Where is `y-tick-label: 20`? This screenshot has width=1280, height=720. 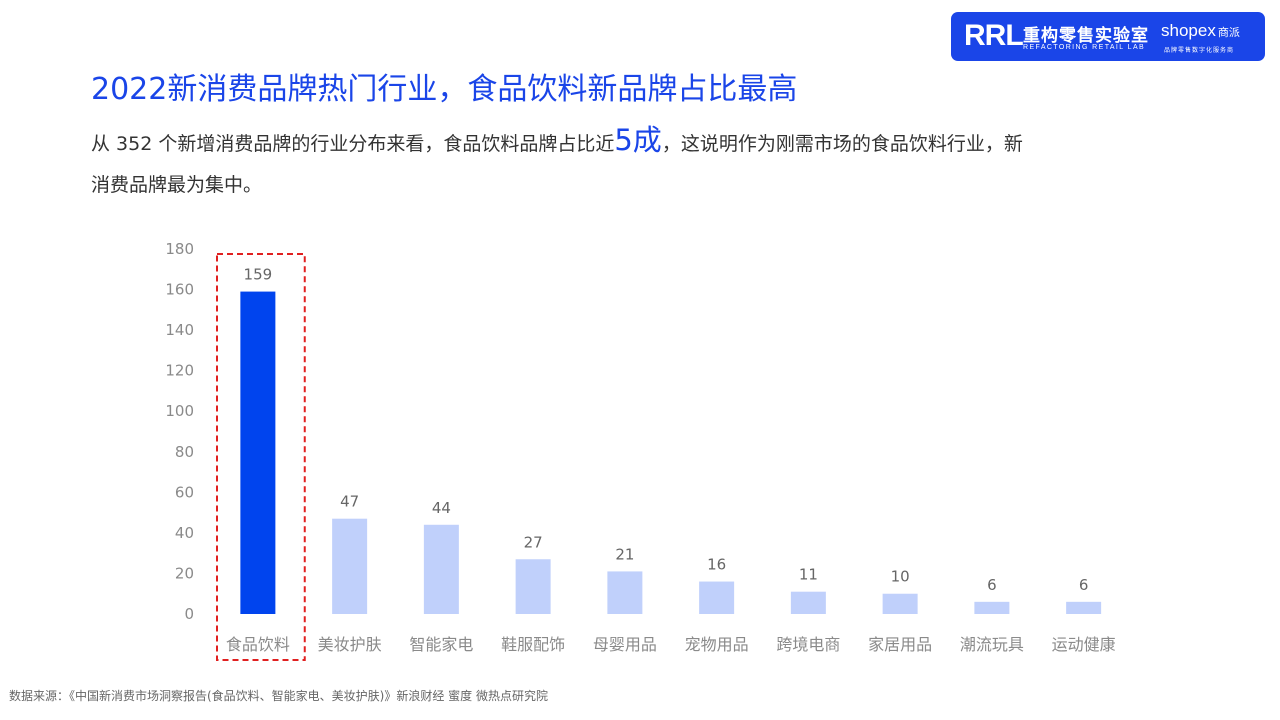
y-tick-label: 20 is located at coordinates (184, 573).